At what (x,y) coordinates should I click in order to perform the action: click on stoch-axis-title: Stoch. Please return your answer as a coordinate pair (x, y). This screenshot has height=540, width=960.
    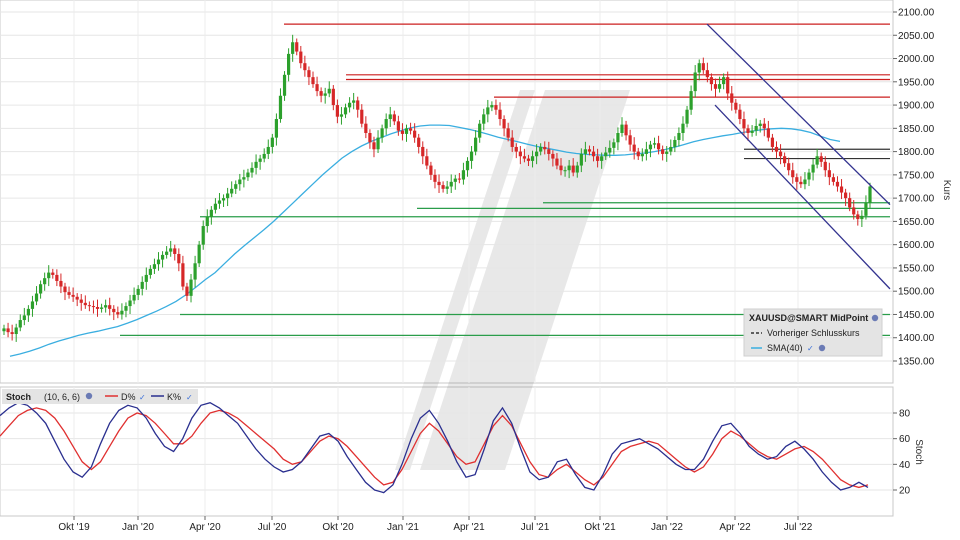
    Looking at the image, I should click on (918, 452).